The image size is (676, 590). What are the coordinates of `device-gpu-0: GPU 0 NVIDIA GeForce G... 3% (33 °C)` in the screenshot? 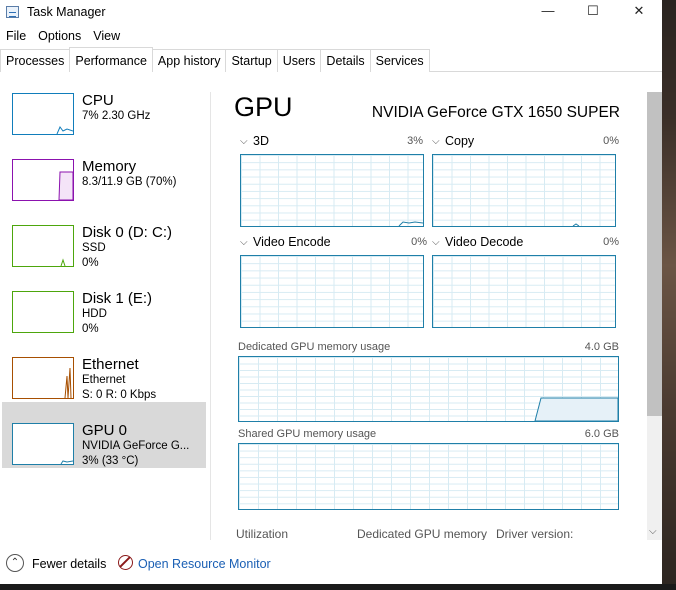 It's located at (104, 435).